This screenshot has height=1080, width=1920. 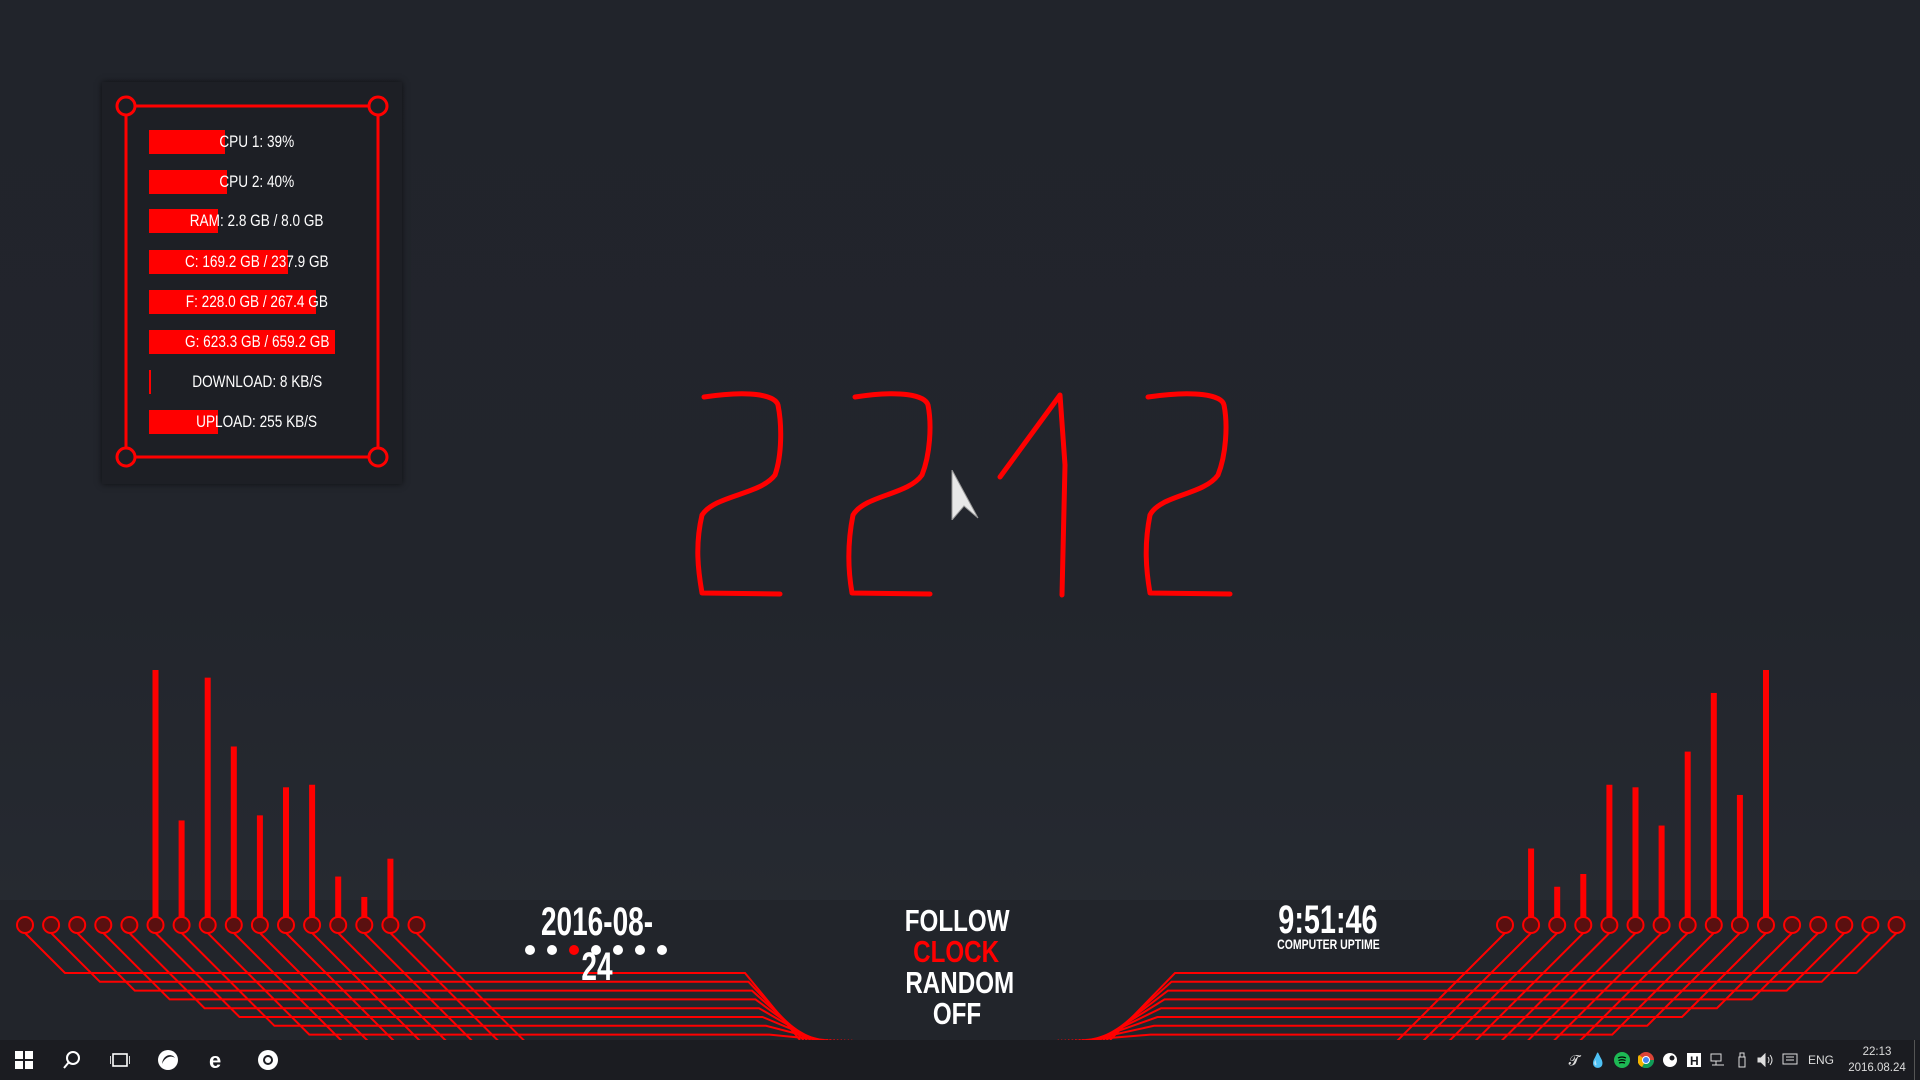 What do you see at coordinates (956, 951) in the screenshot?
I see `clock-option: CLOCK` at bounding box center [956, 951].